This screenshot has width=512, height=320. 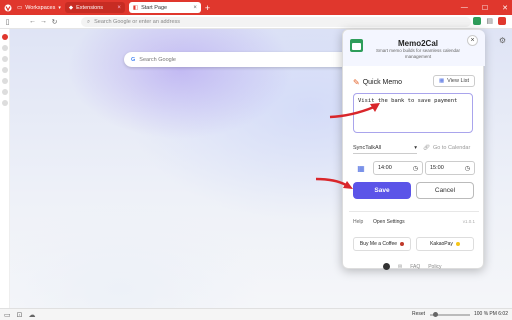 I want to click on start-page-icon: ◧, so click(x=135, y=7).